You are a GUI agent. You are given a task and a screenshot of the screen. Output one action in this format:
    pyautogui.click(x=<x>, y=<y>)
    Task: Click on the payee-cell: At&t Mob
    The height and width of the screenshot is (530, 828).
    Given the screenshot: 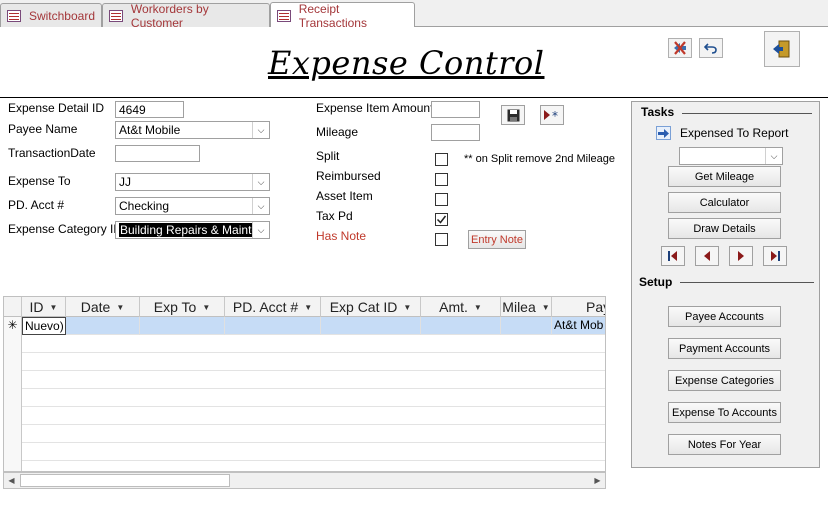 What is the action you would take?
    pyautogui.click(x=578, y=326)
    